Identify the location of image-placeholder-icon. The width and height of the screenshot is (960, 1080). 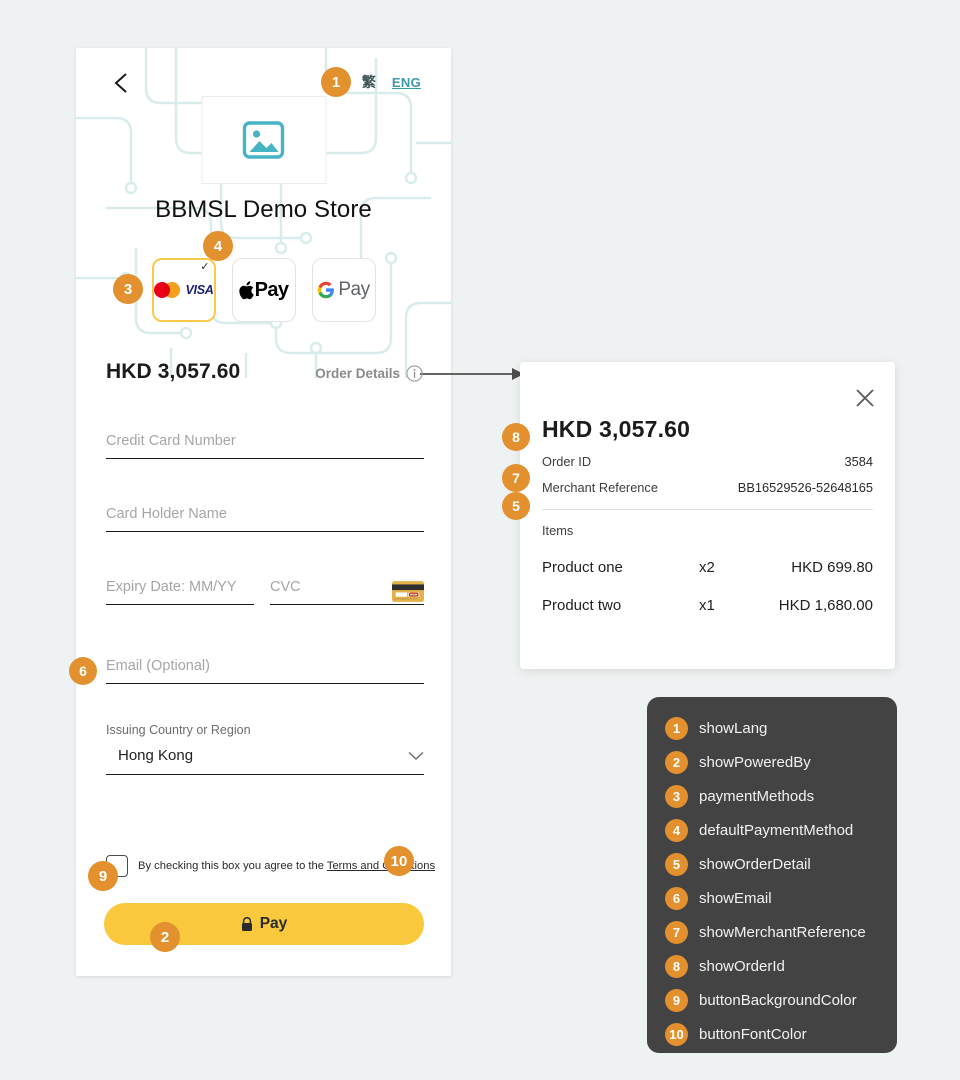
(263, 140).